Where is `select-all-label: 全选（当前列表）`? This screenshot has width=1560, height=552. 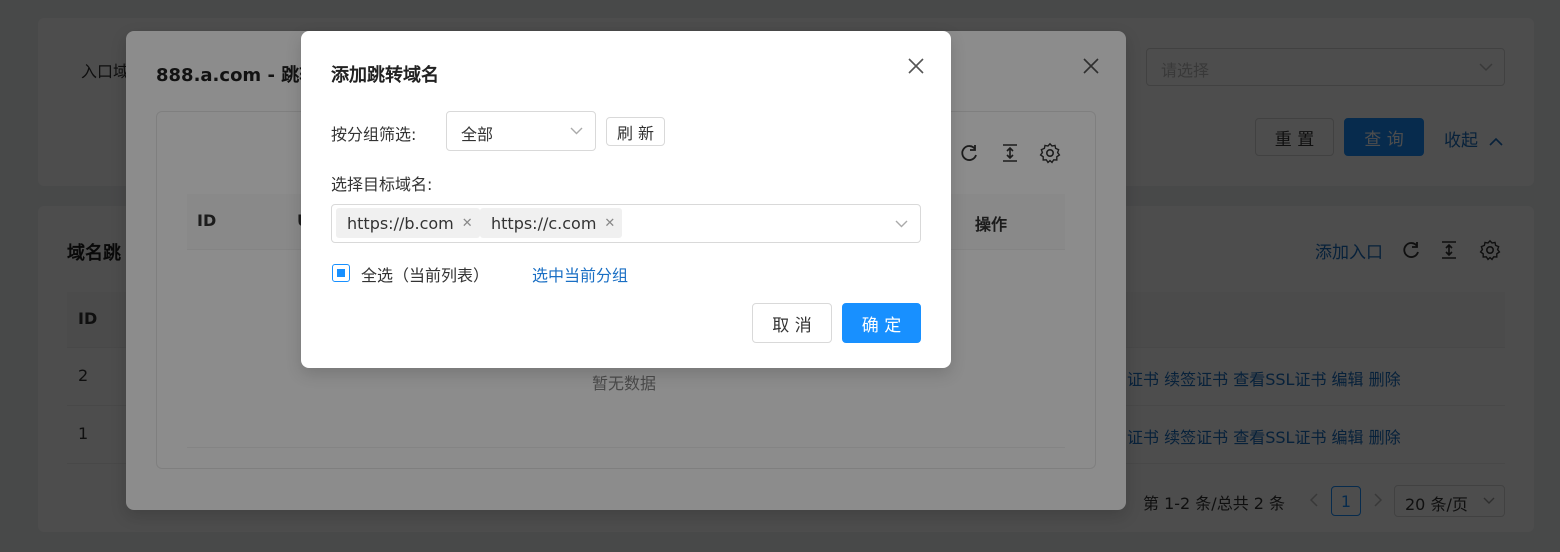 select-all-label: 全选（当前列表） is located at coordinates (425, 275).